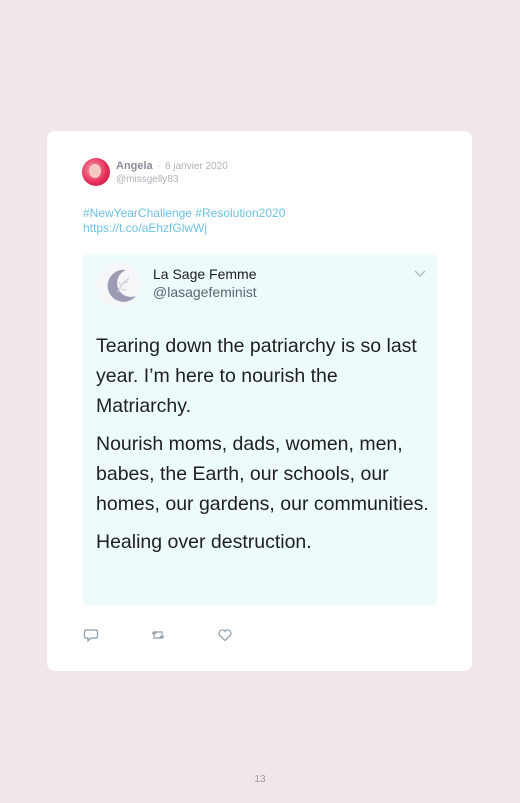  I want to click on tweet-date: 6 janvier 2020, so click(196, 166).